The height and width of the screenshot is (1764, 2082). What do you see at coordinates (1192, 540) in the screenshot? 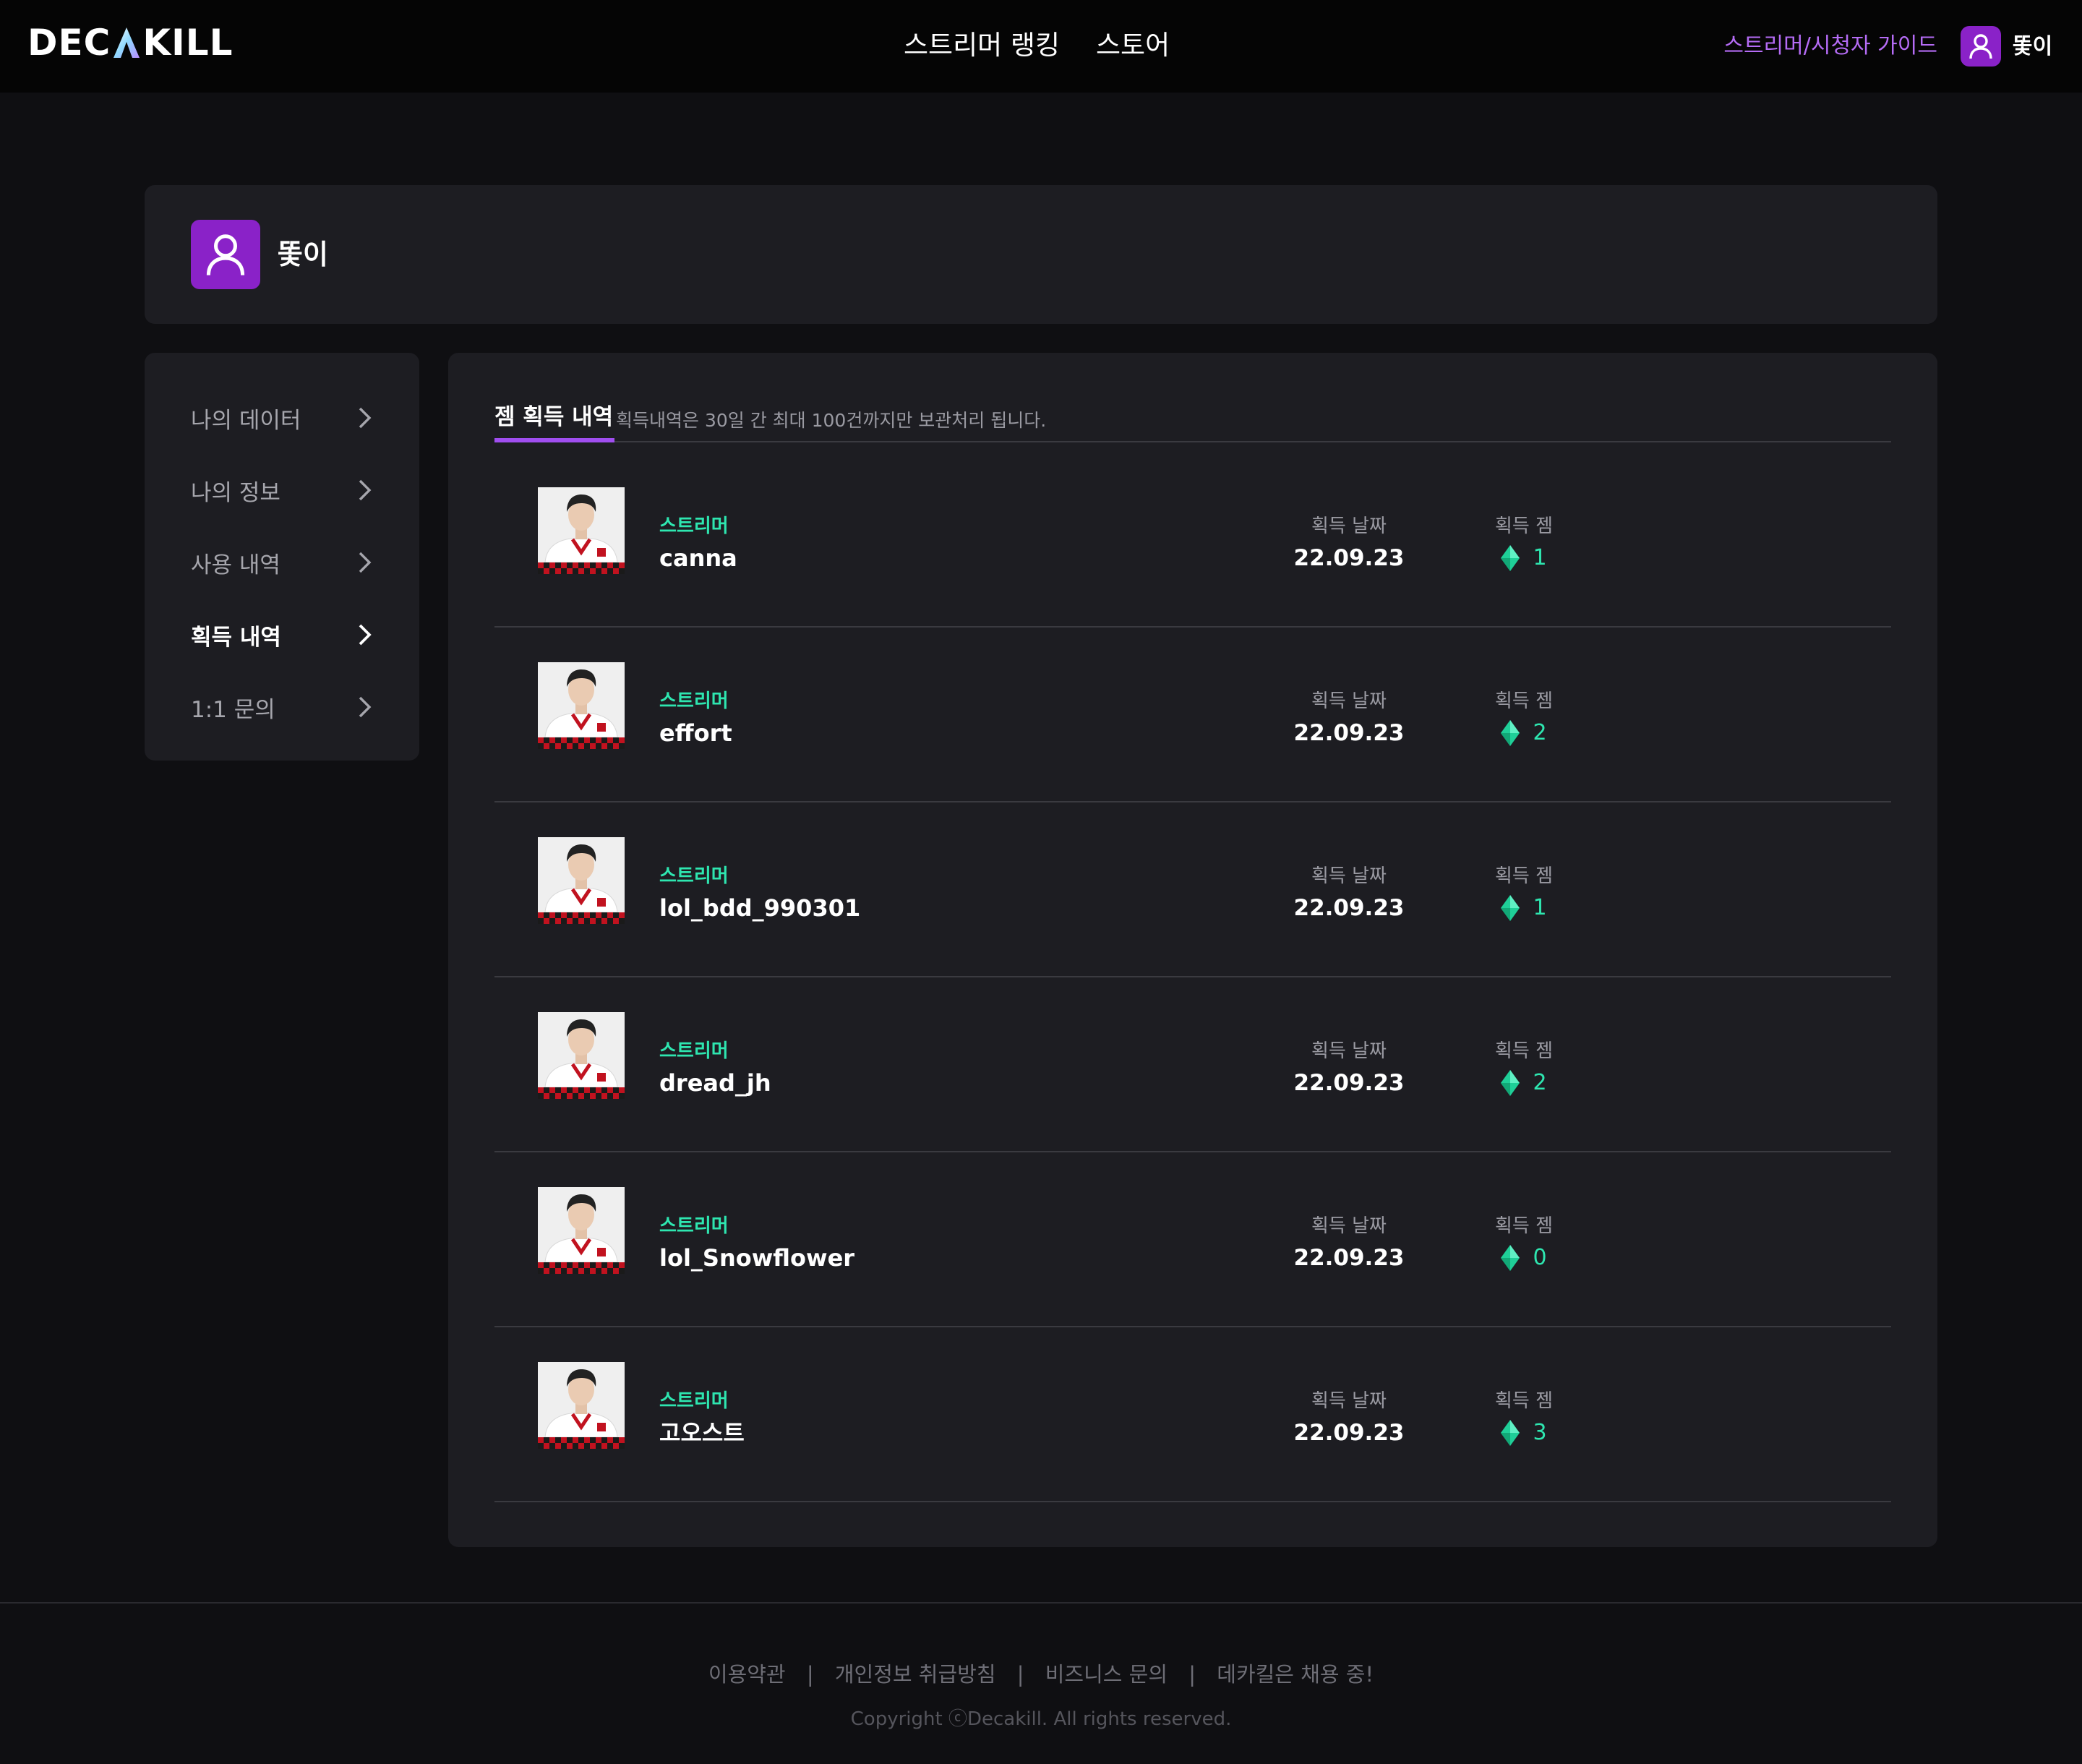
I see `history-row: 스트리머 canna 획득 날짜 22.09.23 획득 젬 1` at bounding box center [1192, 540].